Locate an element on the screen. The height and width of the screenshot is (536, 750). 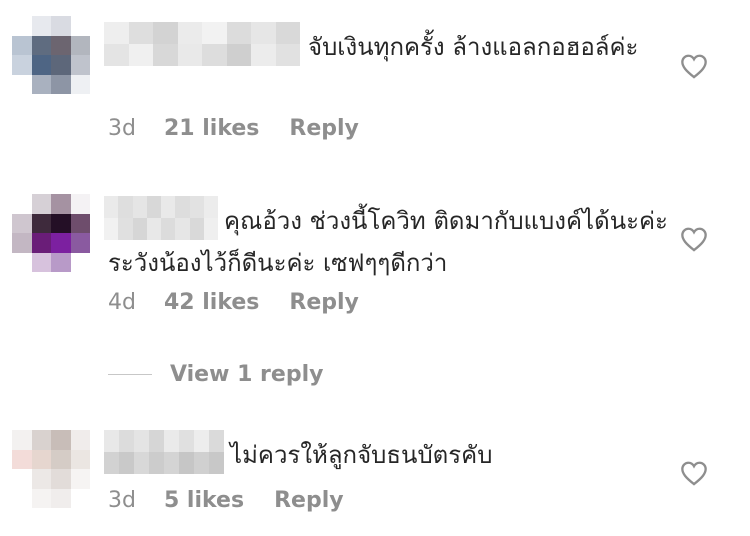
likes-count: 42 likes is located at coordinates (211, 302).